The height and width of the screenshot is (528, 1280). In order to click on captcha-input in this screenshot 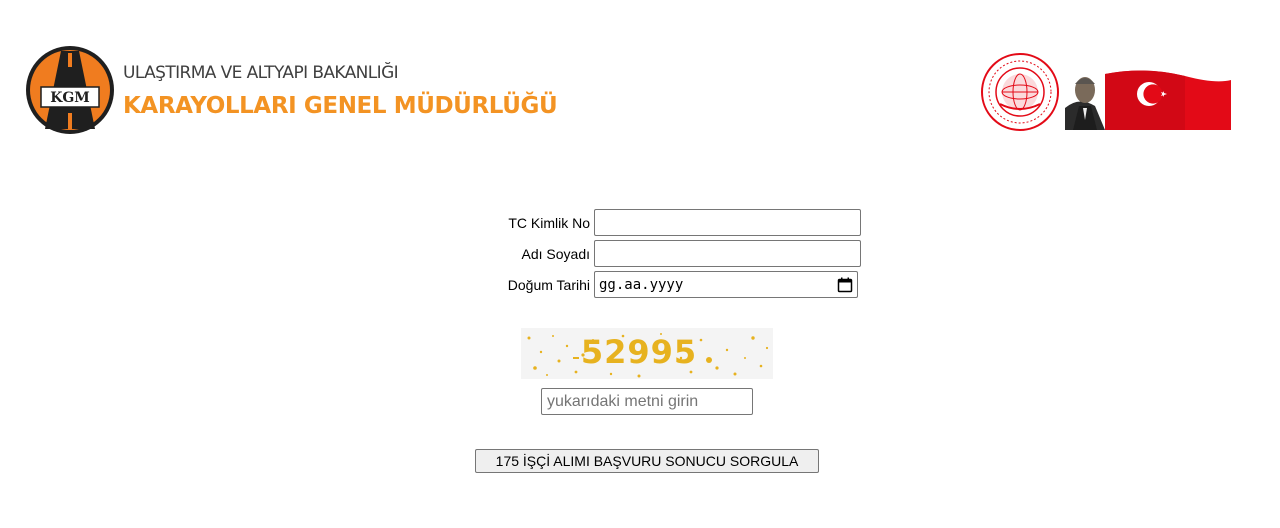, I will do `click(647, 401)`.